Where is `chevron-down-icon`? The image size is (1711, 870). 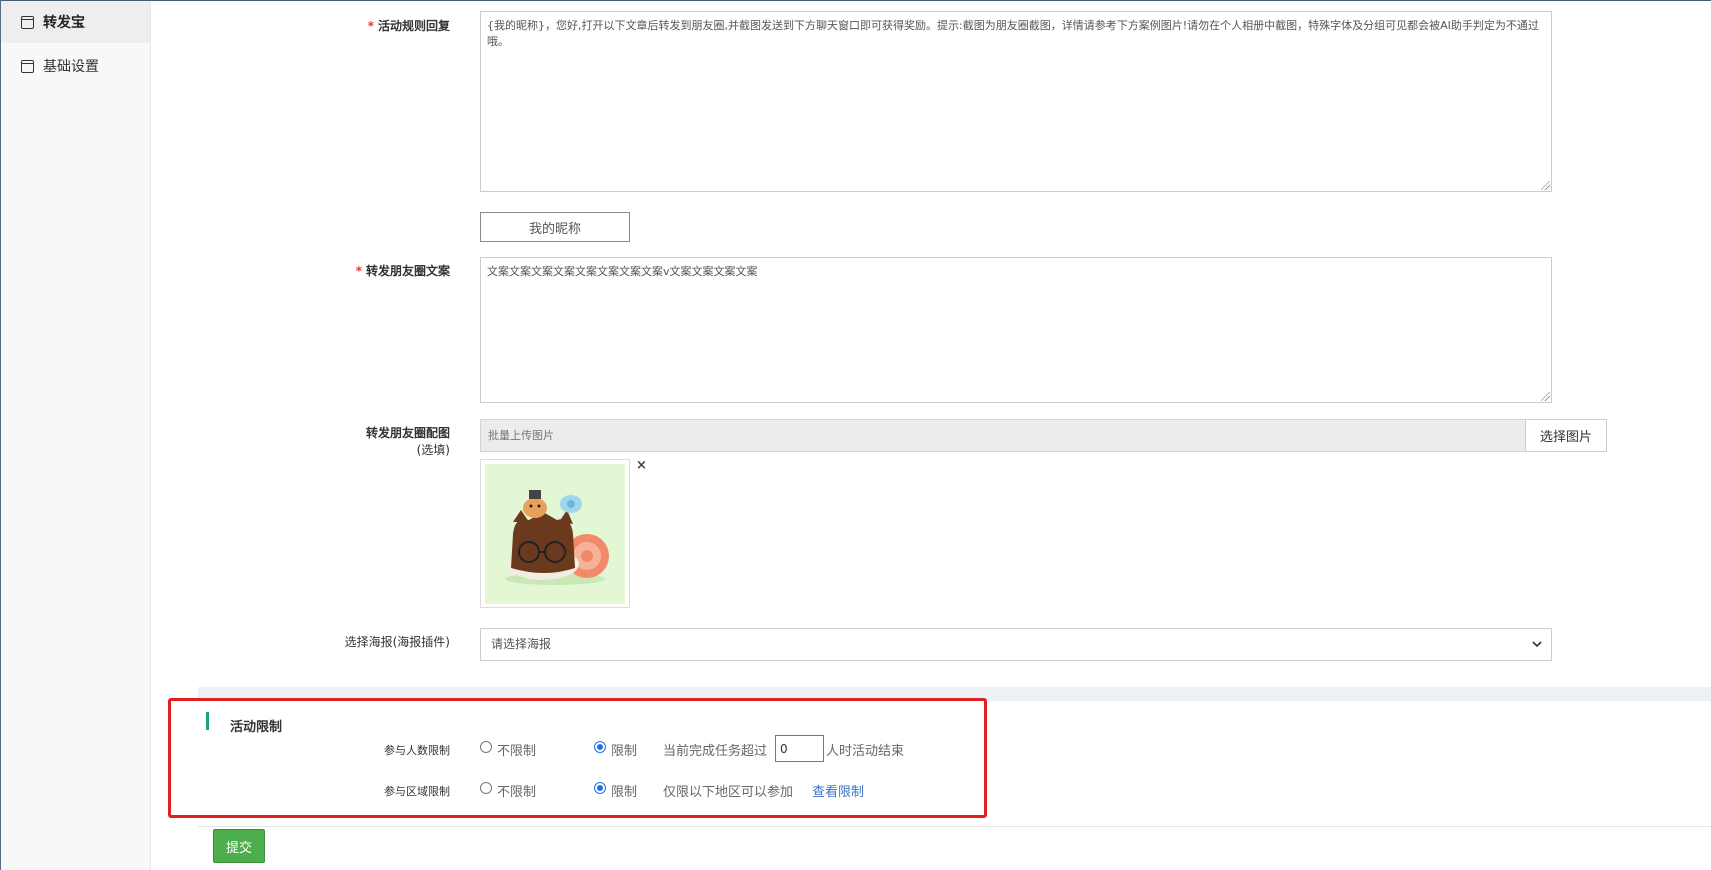 chevron-down-icon is located at coordinates (1537, 650).